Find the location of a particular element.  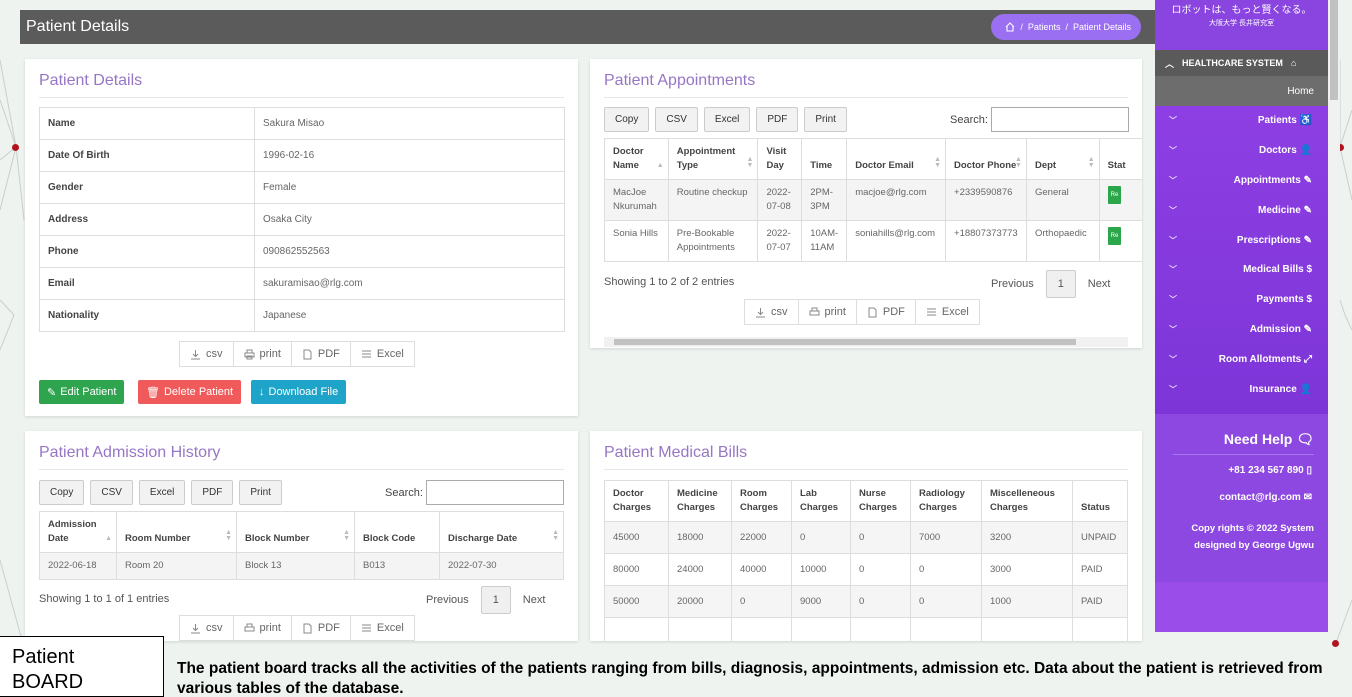

column-header: Room Charges is located at coordinates (761, 501).